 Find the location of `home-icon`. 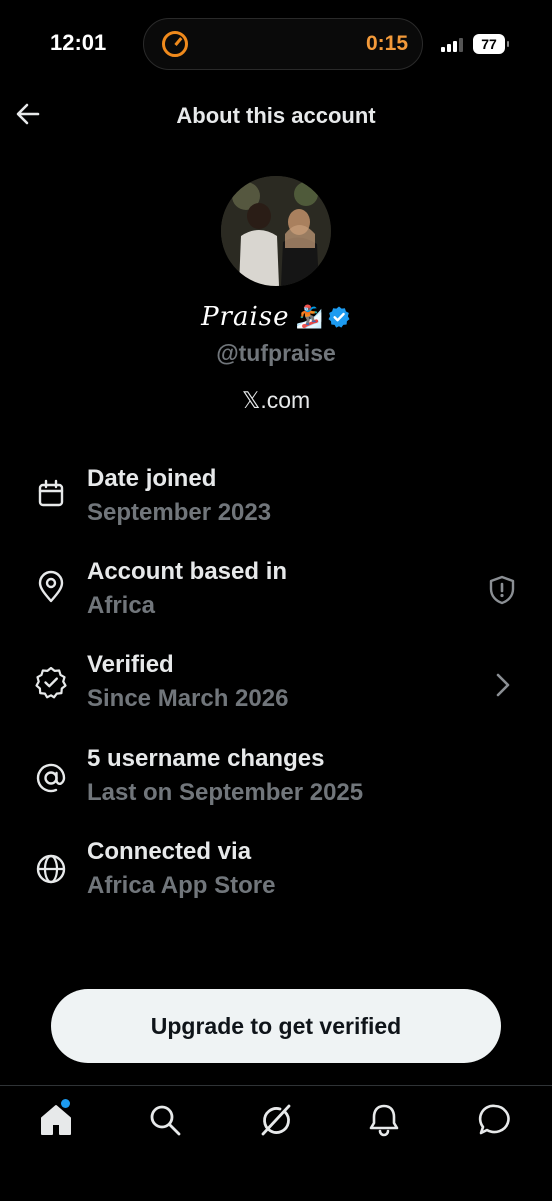

home-icon is located at coordinates (56, 1120).